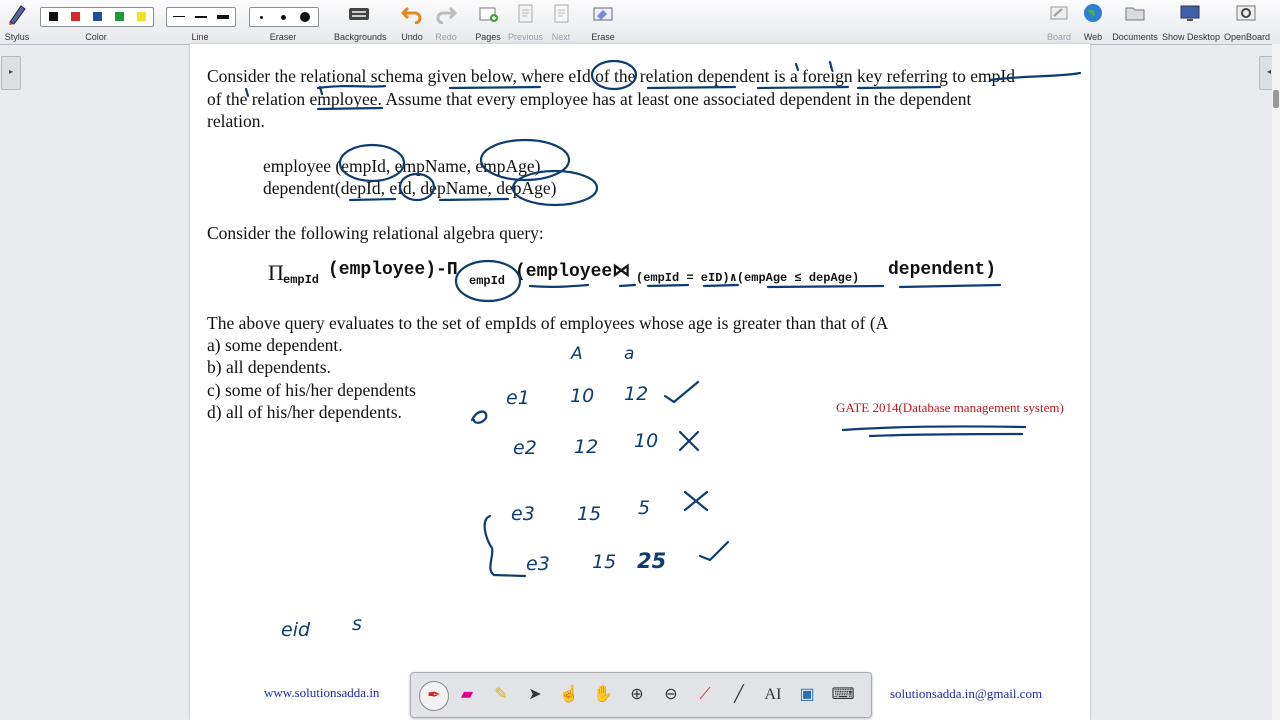  Describe the element at coordinates (748, 278) in the screenshot. I see `join-condition: (empId = eID)∧(empAge ≤ depAge)` at that location.